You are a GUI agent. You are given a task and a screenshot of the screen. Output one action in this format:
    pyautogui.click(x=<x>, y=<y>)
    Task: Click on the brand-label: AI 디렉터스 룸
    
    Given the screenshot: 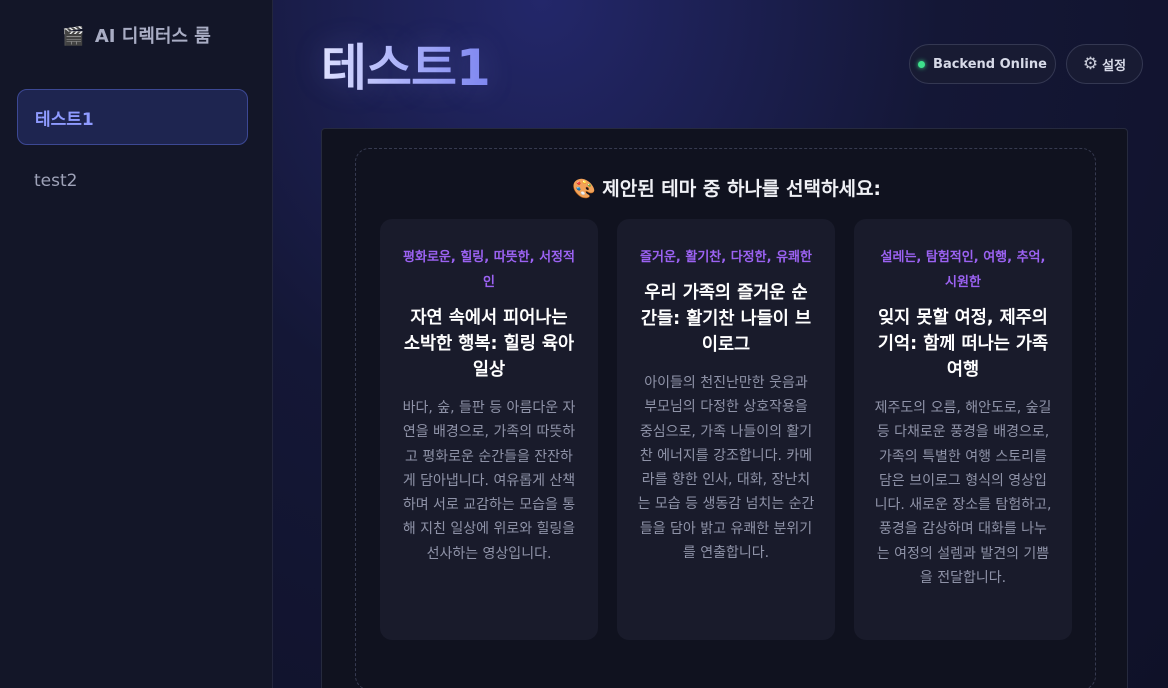 What is the action you would take?
    pyautogui.click(x=152, y=36)
    